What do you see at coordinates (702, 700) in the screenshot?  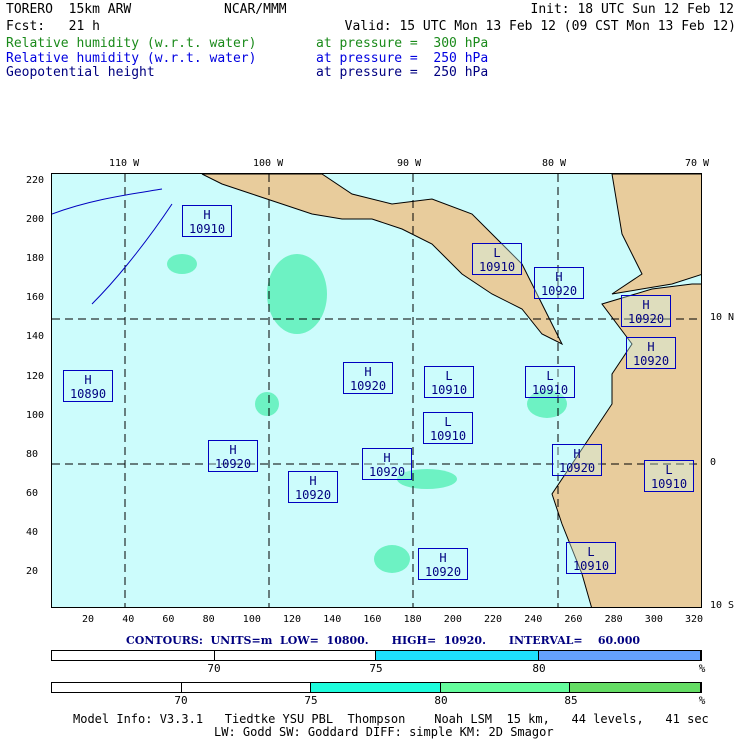 I see `colorbar-label: %` at bounding box center [702, 700].